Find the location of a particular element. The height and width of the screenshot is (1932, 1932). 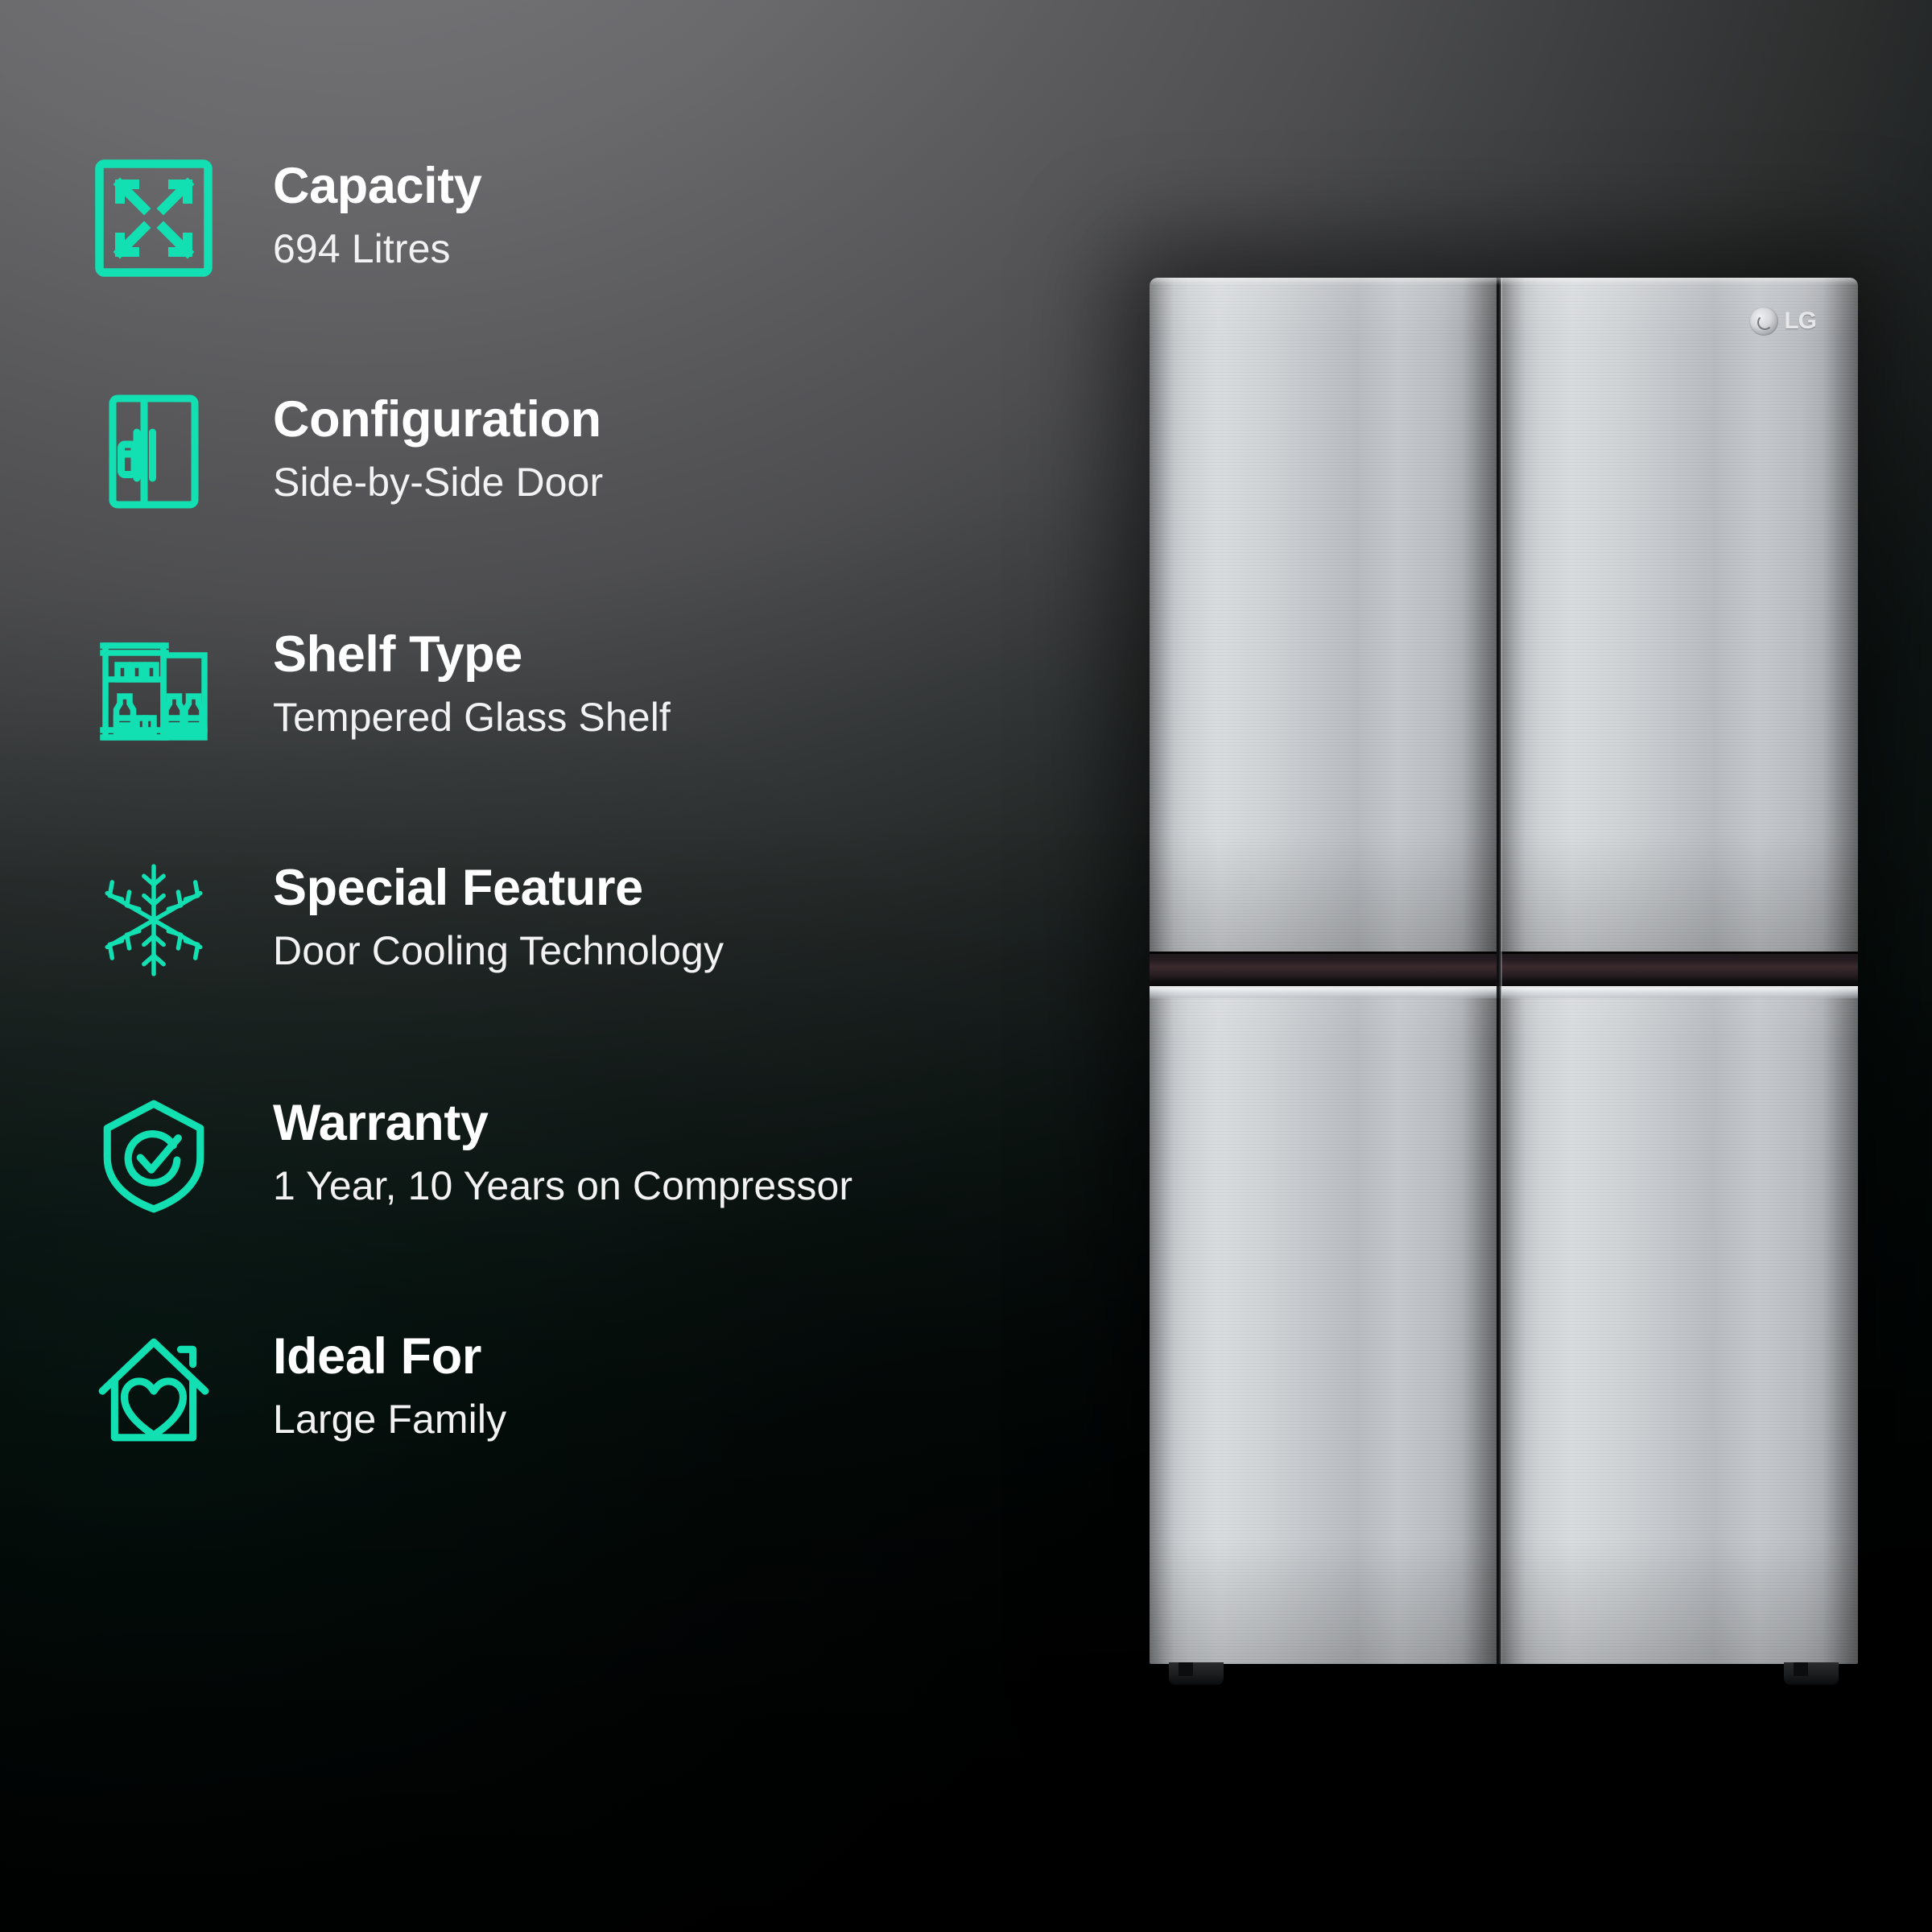

fridge-door-top-right is located at coordinates (1680, 617).